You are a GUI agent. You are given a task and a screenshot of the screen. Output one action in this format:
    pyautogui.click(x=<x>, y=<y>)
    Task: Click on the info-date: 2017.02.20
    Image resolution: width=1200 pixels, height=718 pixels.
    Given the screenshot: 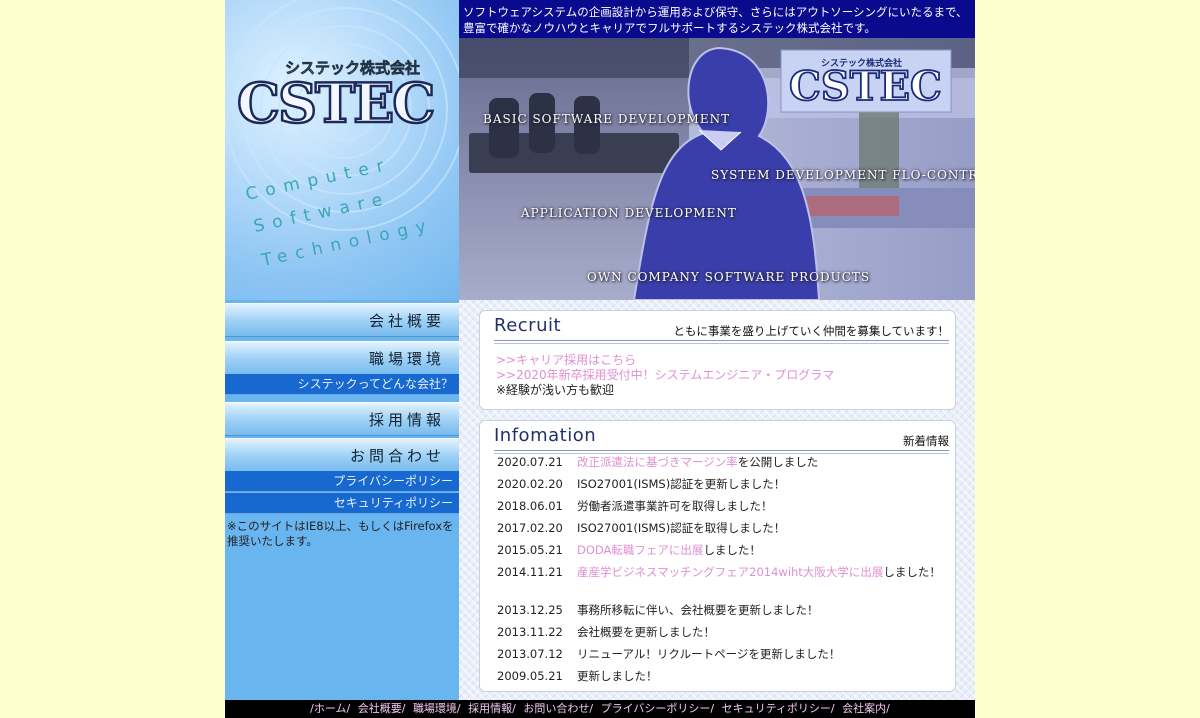 What is the action you would take?
    pyautogui.click(x=530, y=528)
    